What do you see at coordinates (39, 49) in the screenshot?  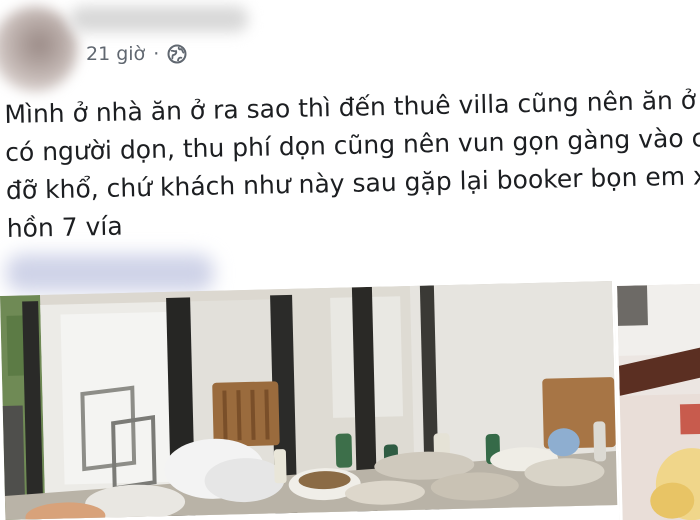 I see `author-avatar-blurred` at bounding box center [39, 49].